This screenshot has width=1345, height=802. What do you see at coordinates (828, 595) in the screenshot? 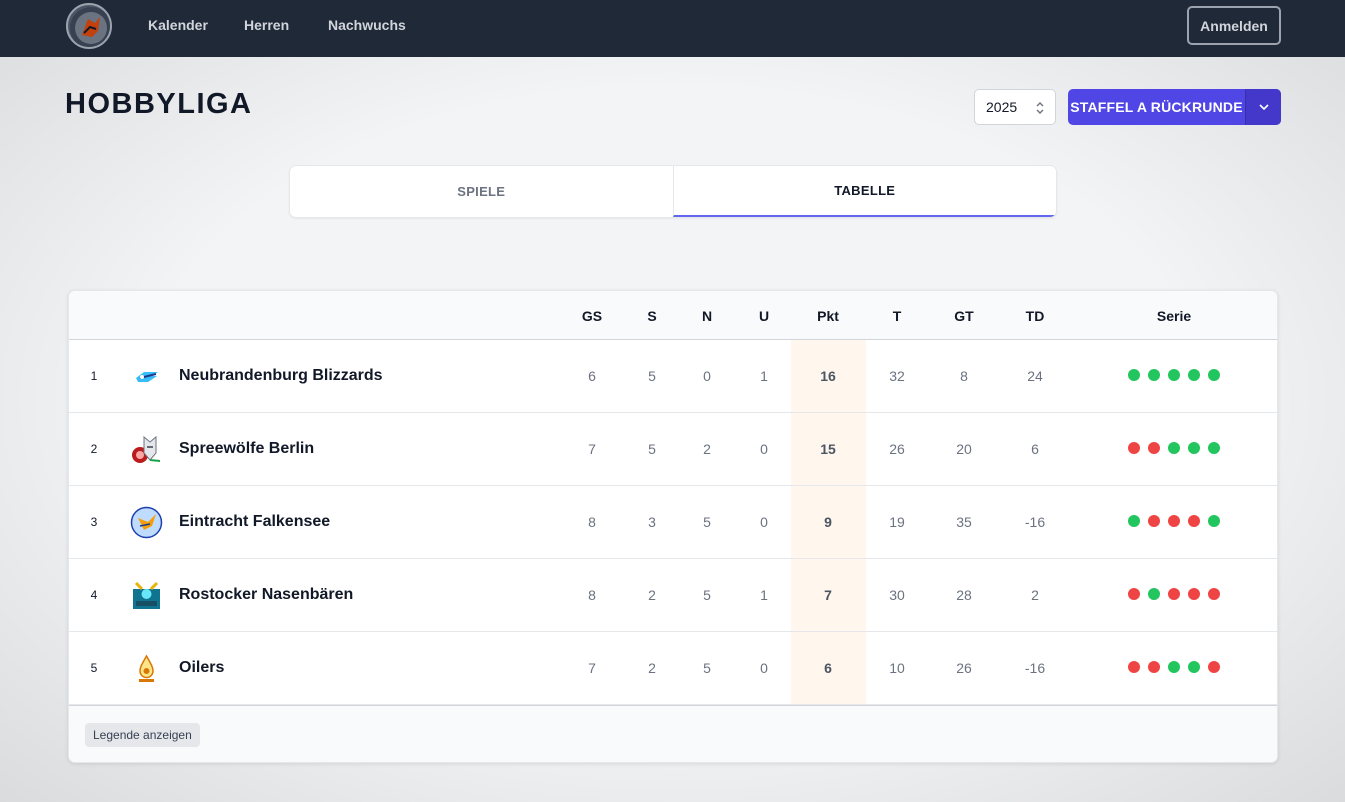
I see `pkt-cell: 7` at bounding box center [828, 595].